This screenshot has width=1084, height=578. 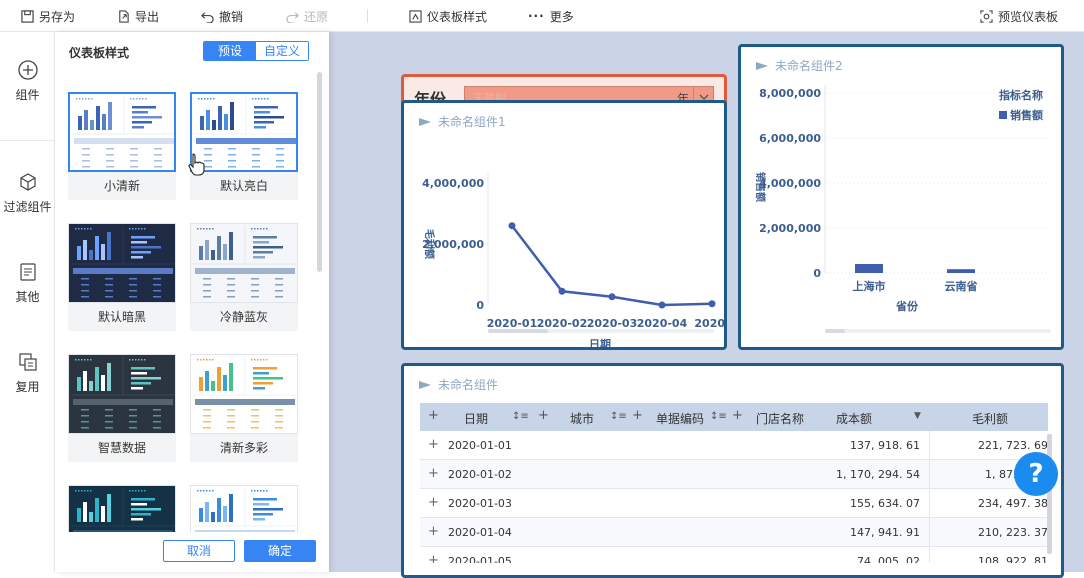 I want to click on tab-preset: 预设, so click(x=230, y=51).